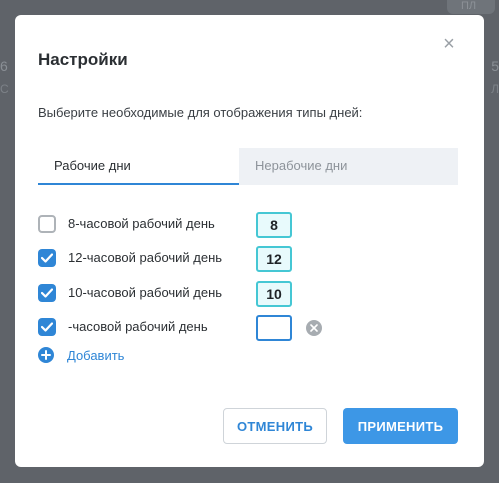 Image resolution: width=499 pixels, height=483 pixels. I want to click on background-left-sub: С, so click(4, 89).